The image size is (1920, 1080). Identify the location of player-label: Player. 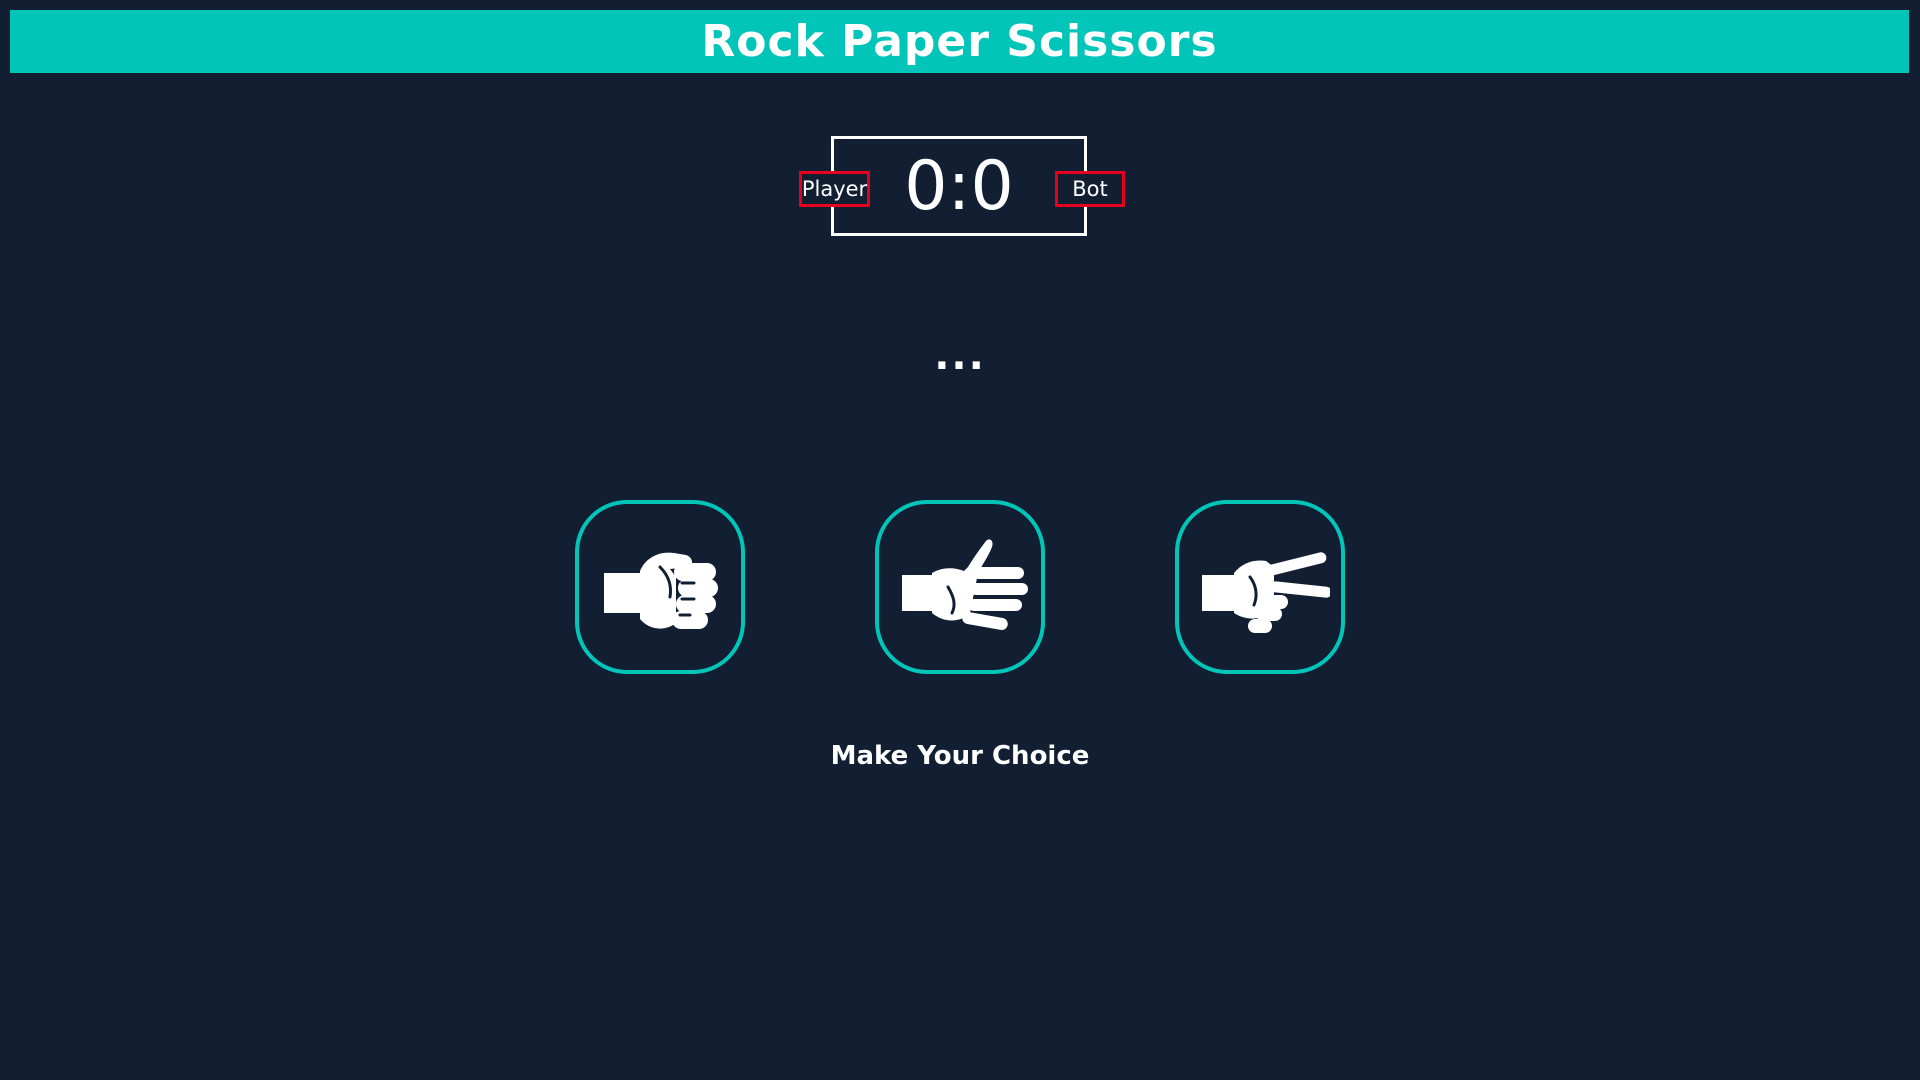
(834, 188).